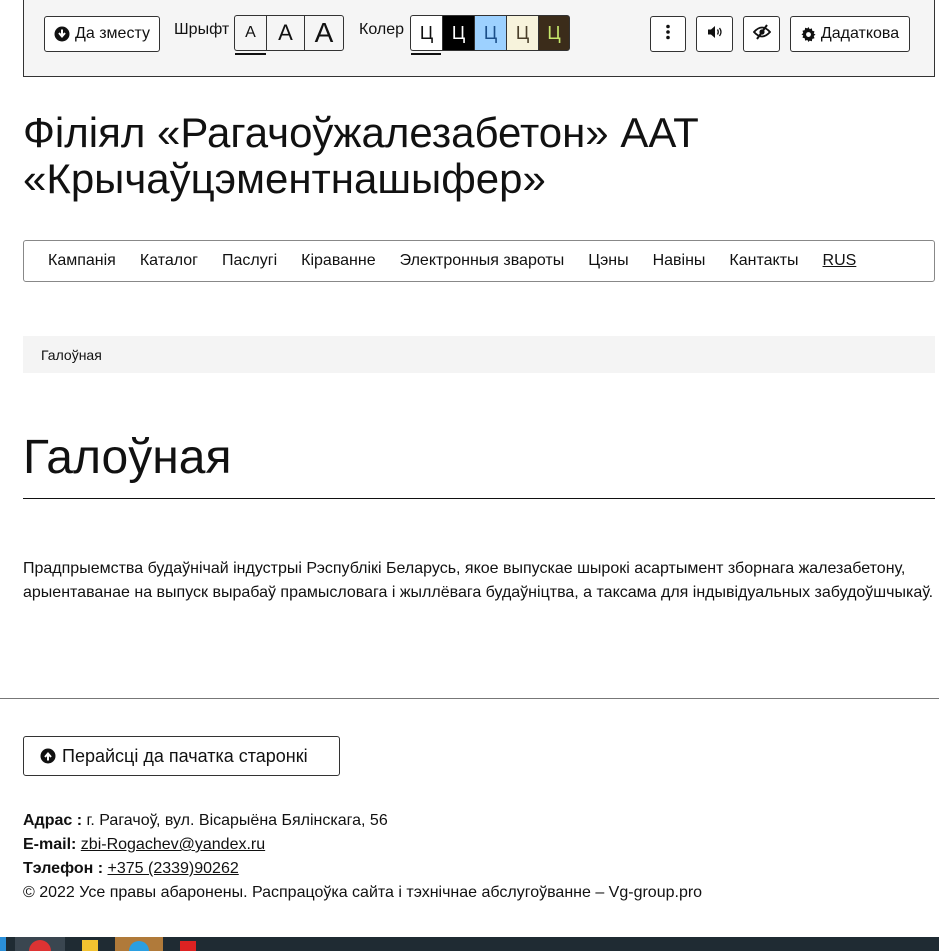 This screenshot has width=939, height=951. I want to click on color-scheme-black-button: Ц, so click(458, 33).